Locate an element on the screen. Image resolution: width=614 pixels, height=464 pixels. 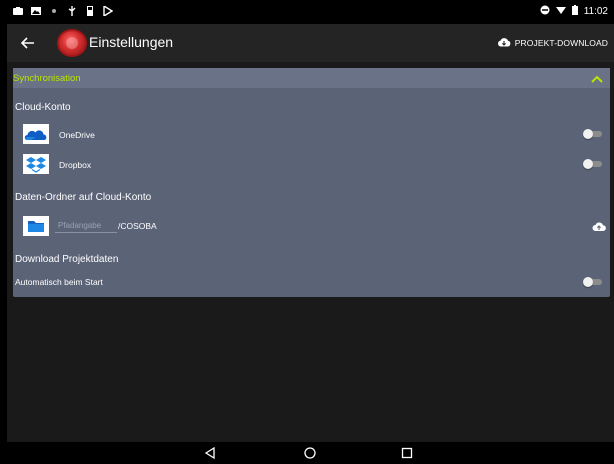
image-icon is located at coordinates (36, 11).